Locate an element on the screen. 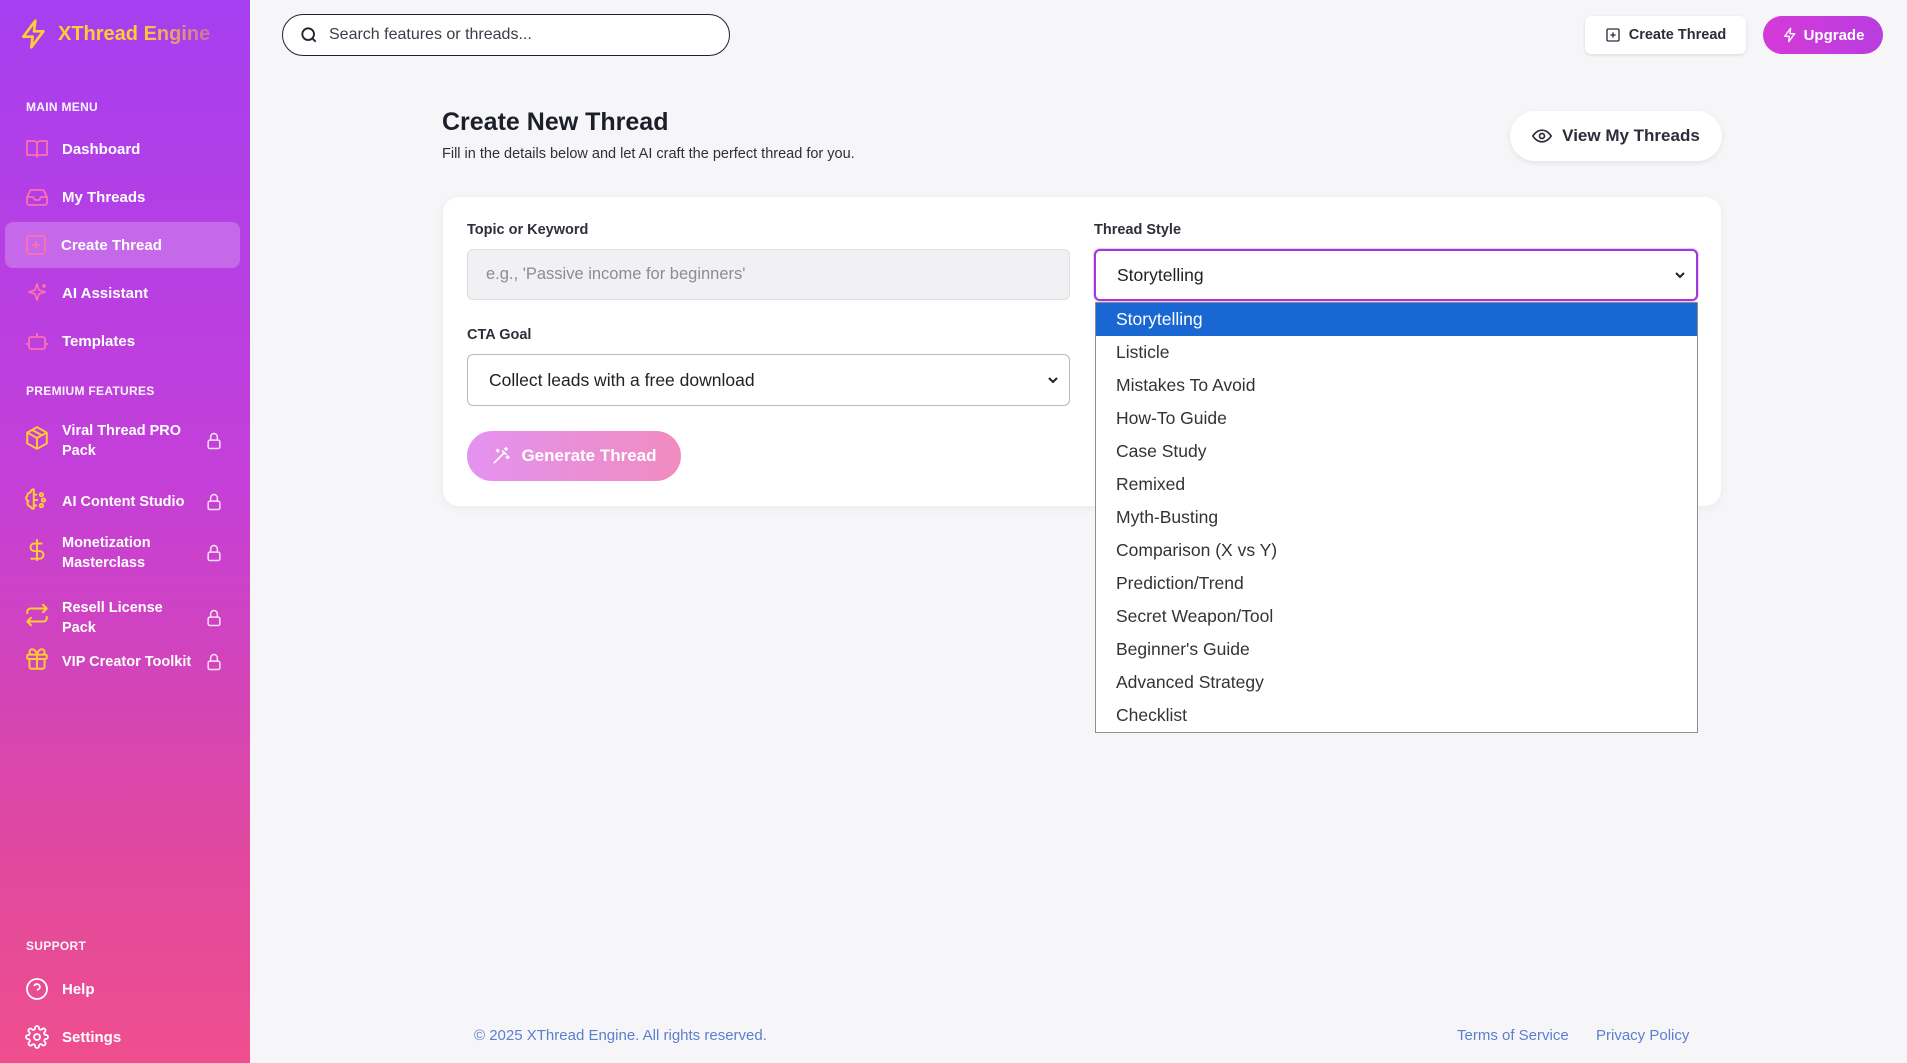 This screenshot has height=1063, width=1907. premium-features-label: PREMIUM FEATURES is located at coordinates (90, 391).